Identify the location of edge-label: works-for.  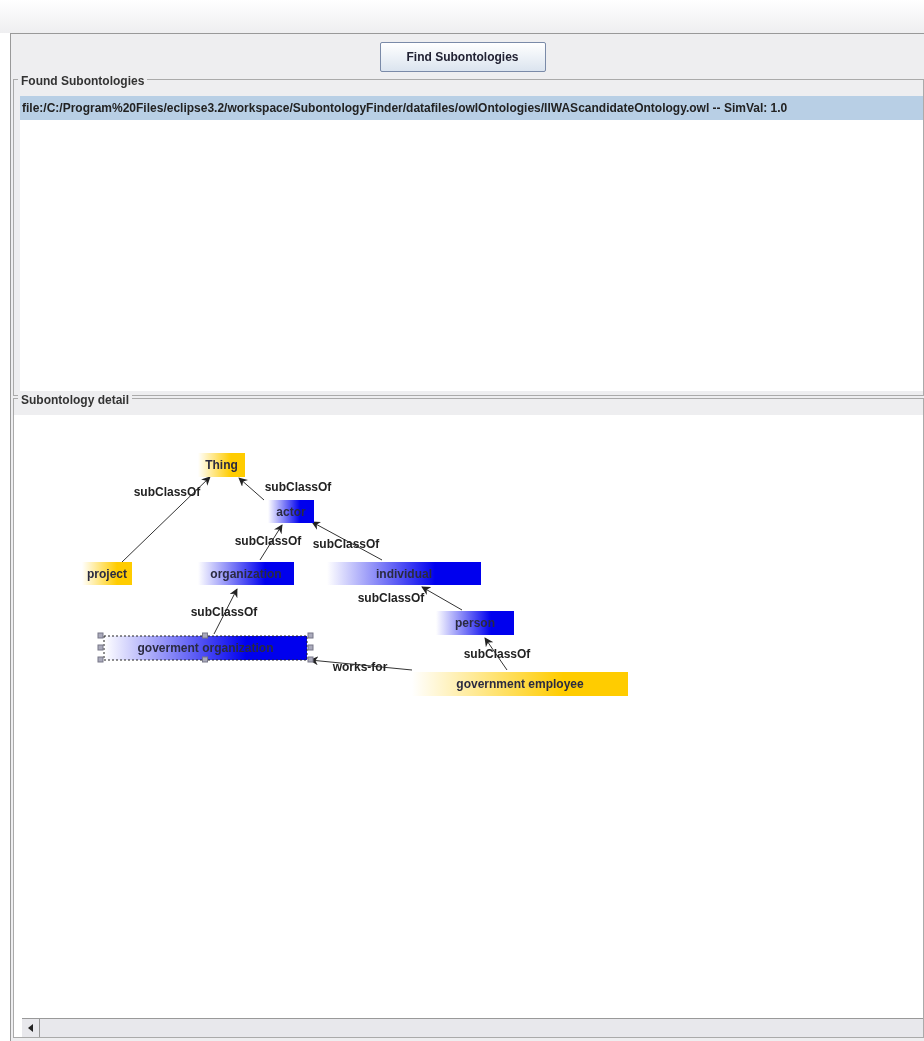
(360, 667).